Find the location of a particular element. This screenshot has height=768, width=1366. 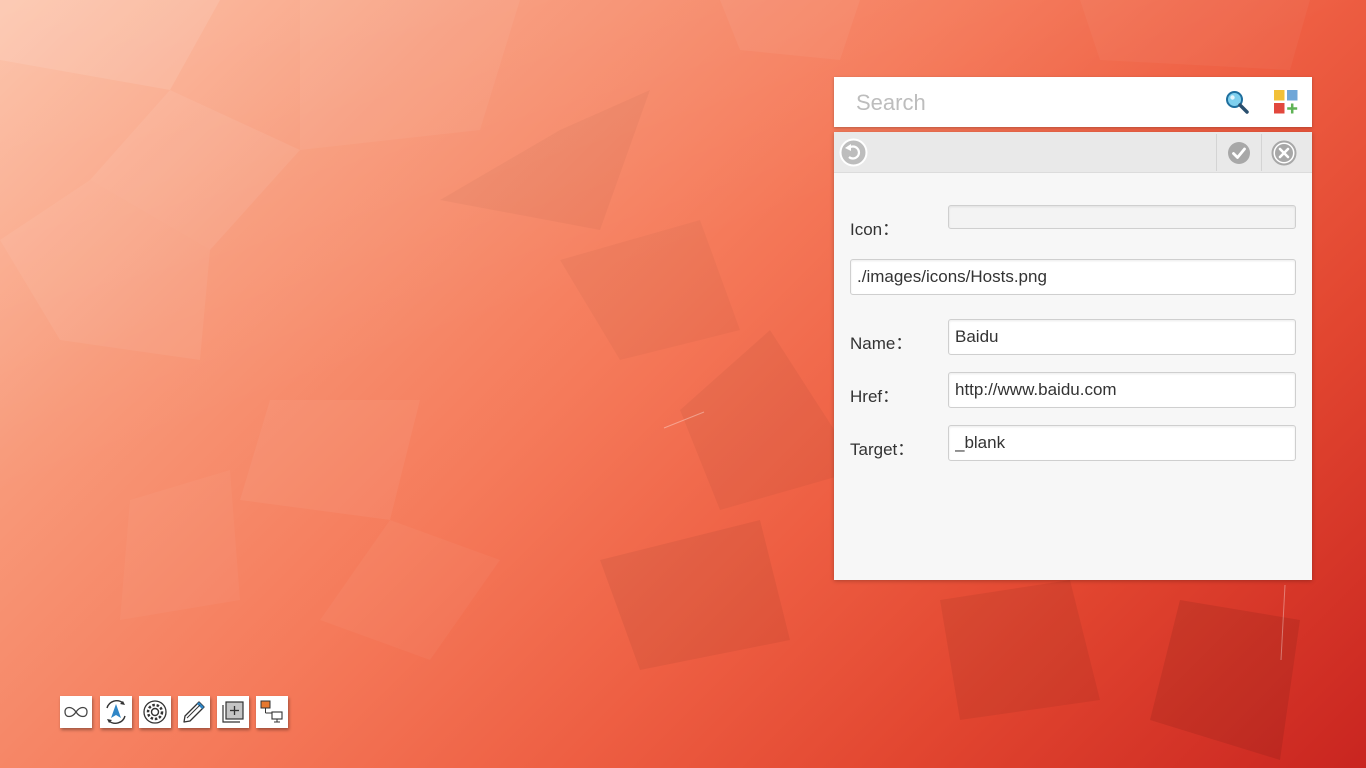

close-icon is located at coordinates (1284, 152).